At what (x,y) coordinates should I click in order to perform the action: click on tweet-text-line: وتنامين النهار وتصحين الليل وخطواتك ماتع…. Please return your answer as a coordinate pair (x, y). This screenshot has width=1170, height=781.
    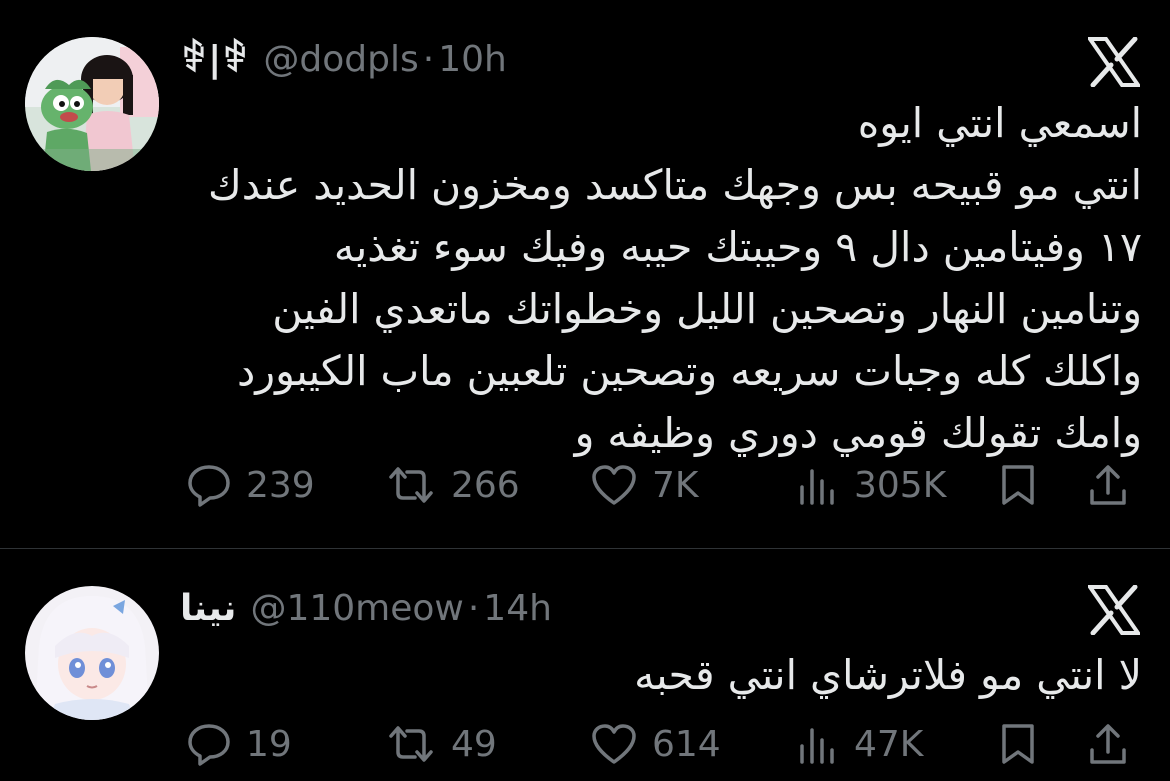
    Looking at the image, I should click on (707, 309).